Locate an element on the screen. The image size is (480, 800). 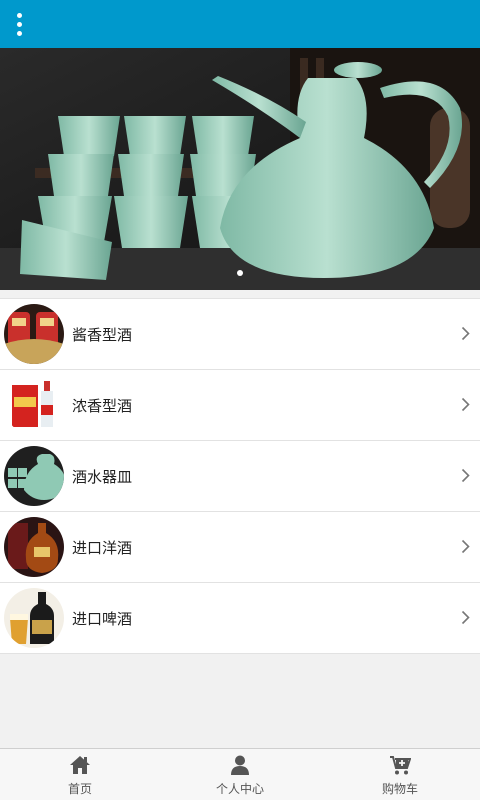
bottom-navigation: 首页 个人中心 购物车 is located at coordinates (240, 774).